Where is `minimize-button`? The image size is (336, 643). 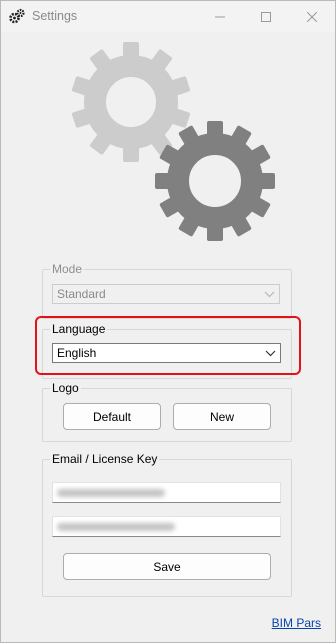 minimize-button is located at coordinates (220, 16).